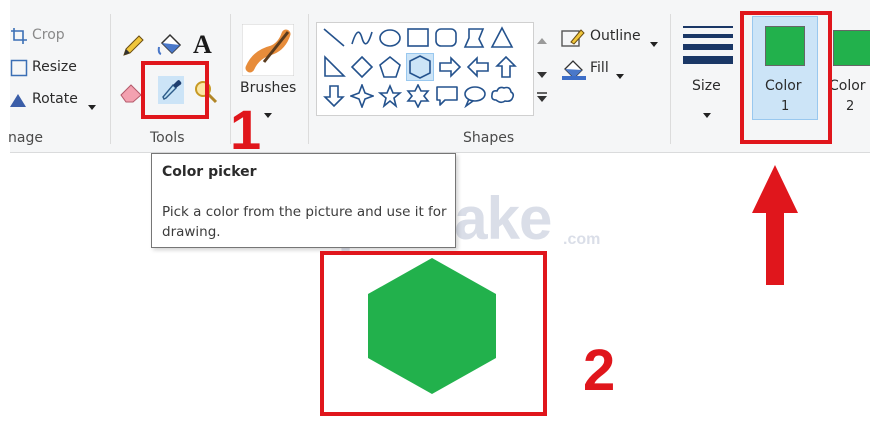 This screenshot has height=439, width=870. What do you see at coordinates (620, 74) in the screenshot?
I see `fill-dropdown-arrow-icon` at bounding box center [620, 74].